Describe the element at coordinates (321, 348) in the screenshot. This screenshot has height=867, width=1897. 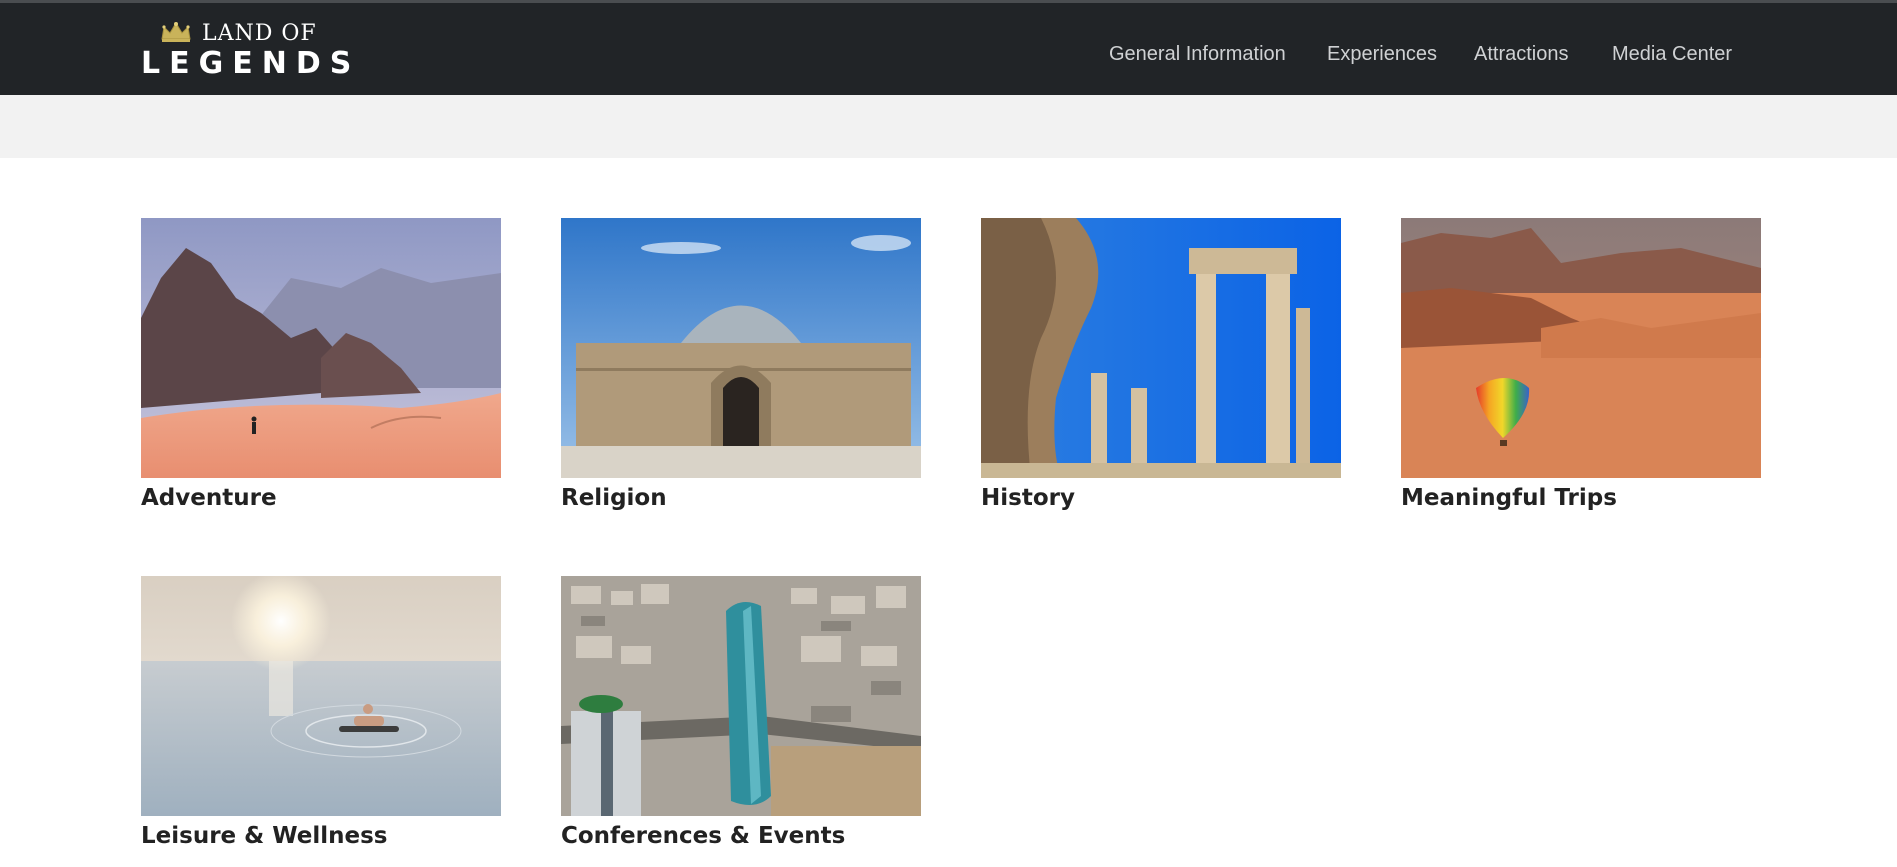
I see `adventure-image` at that location.